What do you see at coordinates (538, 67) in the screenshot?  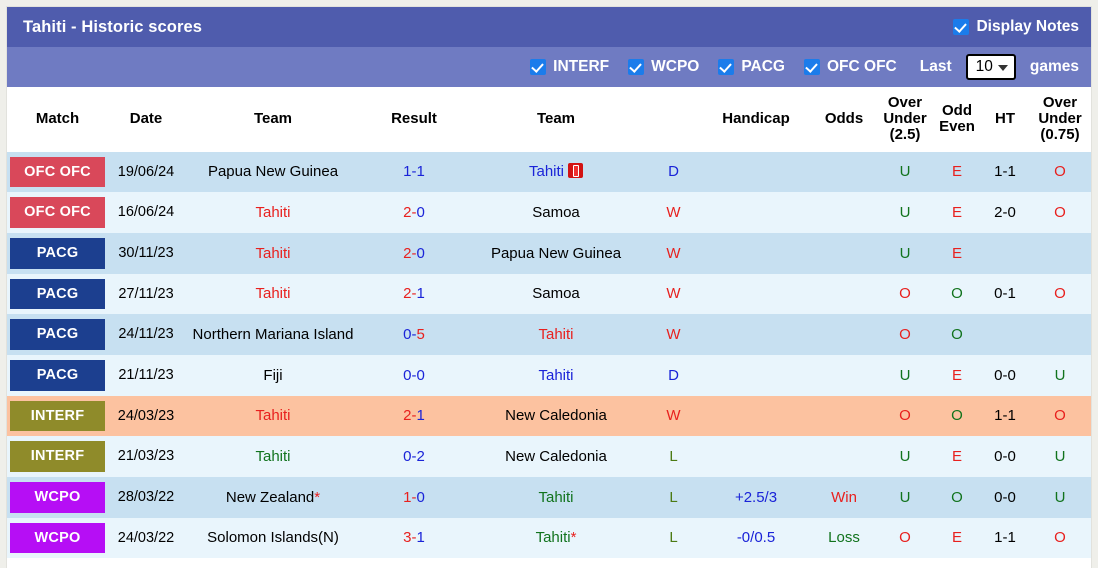 I see `filter-interf-checkbox` at bounding box center [538, 67].